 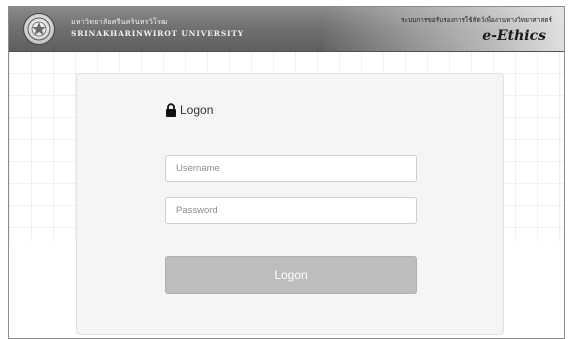 What do you see at coordinates (157, 33) in the screenshot?
I see `university-name-english: SRINAKHARINWIROT UNIVERSITY` at bounding box center [157, 33].